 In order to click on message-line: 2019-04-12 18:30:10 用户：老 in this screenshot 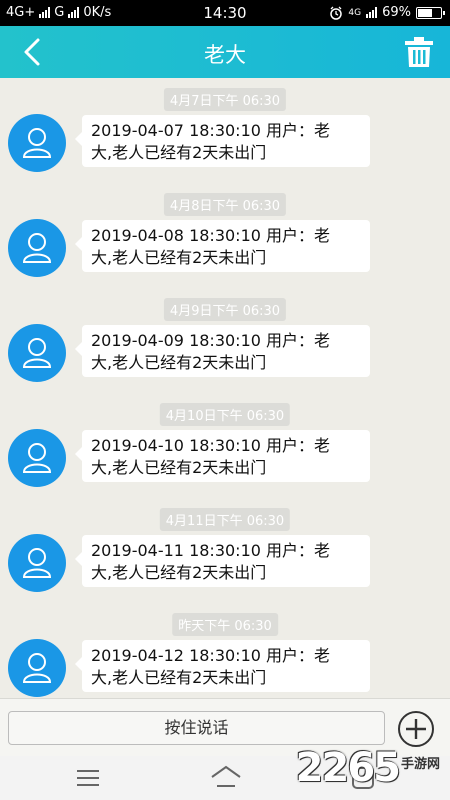, I will do `click(211, 655)`.